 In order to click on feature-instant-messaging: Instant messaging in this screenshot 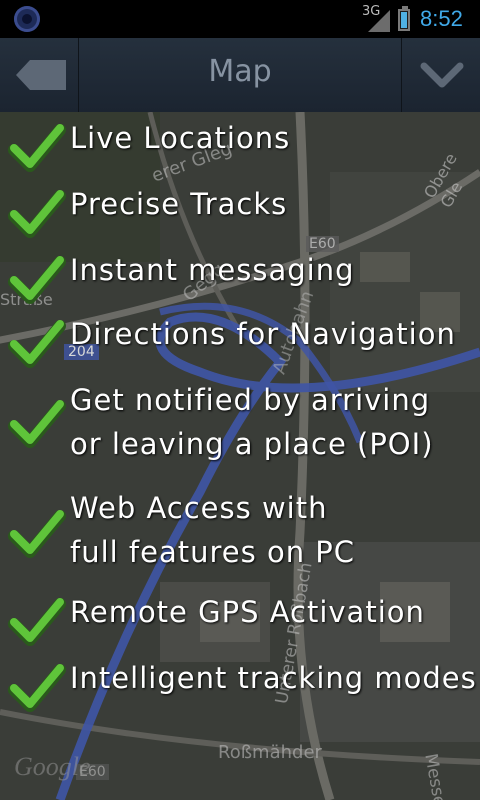, I will do `click(240, 276)`.